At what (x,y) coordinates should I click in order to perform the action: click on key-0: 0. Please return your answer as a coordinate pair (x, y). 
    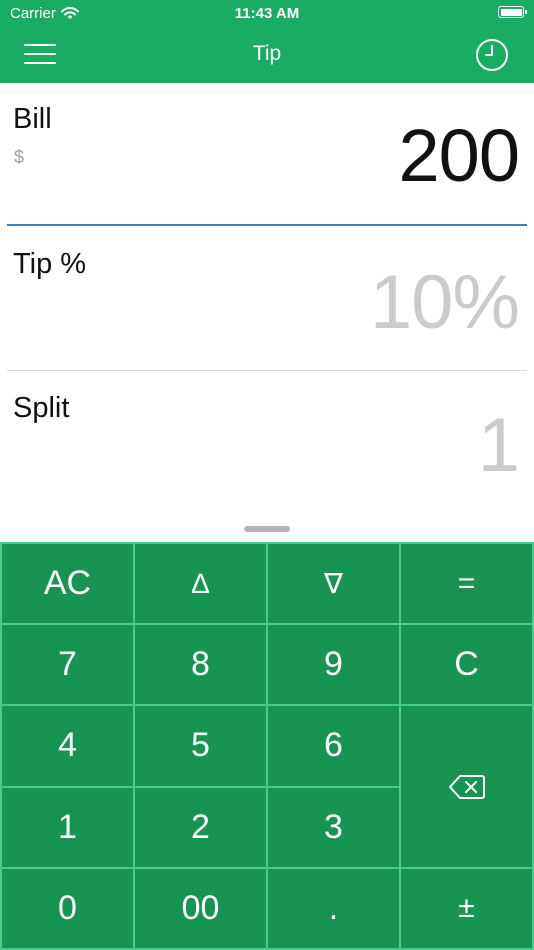
    Looking at the image, I should click on (67, 908).